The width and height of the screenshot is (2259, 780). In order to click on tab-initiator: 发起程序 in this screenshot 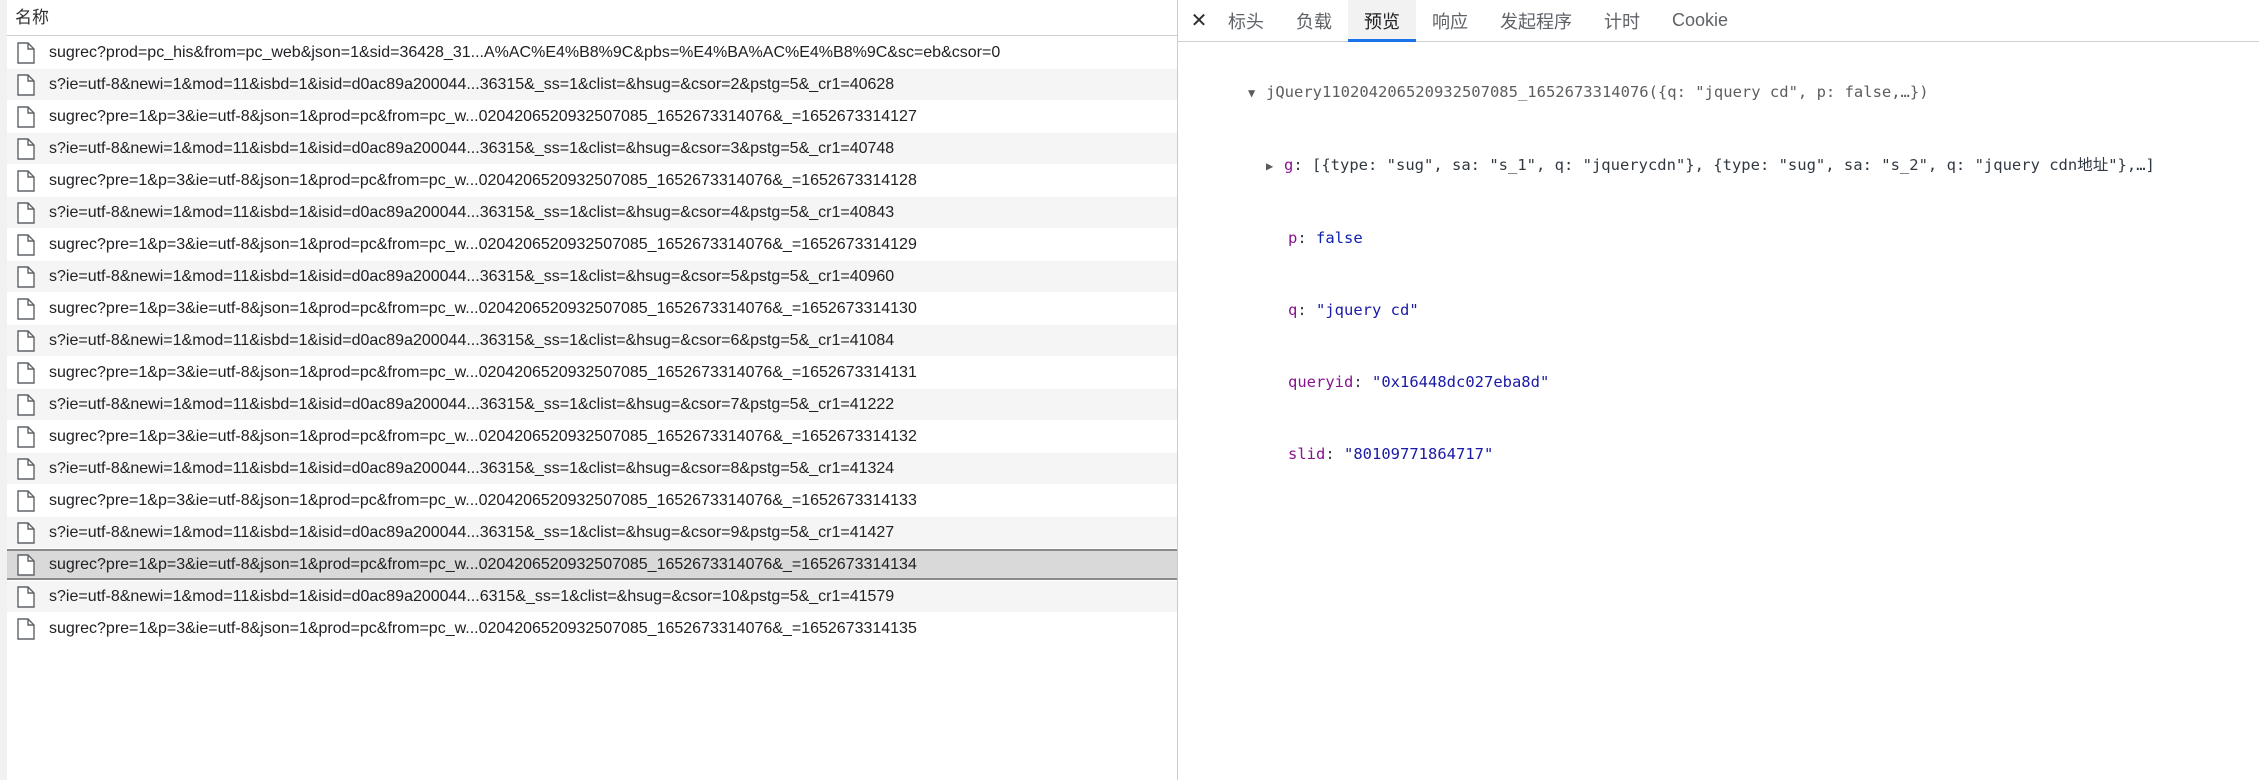, I will do `click(1536, 20)`.